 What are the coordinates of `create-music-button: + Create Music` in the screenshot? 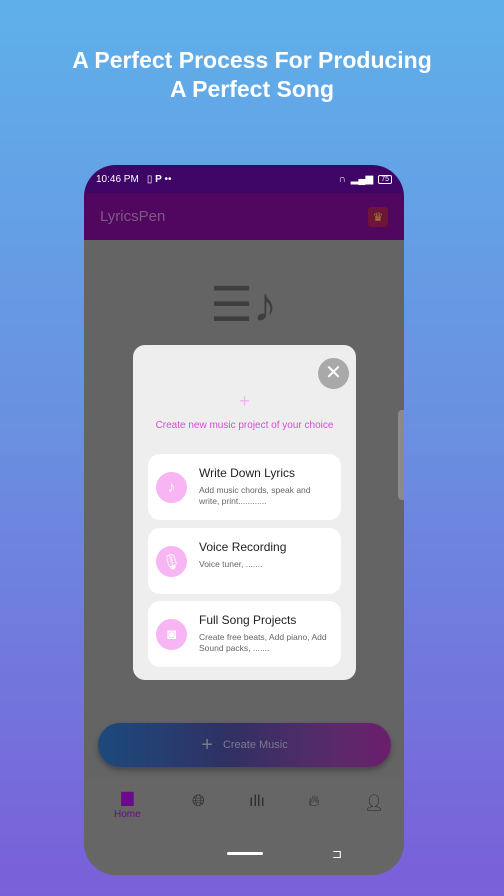 It's located at (244, 745).